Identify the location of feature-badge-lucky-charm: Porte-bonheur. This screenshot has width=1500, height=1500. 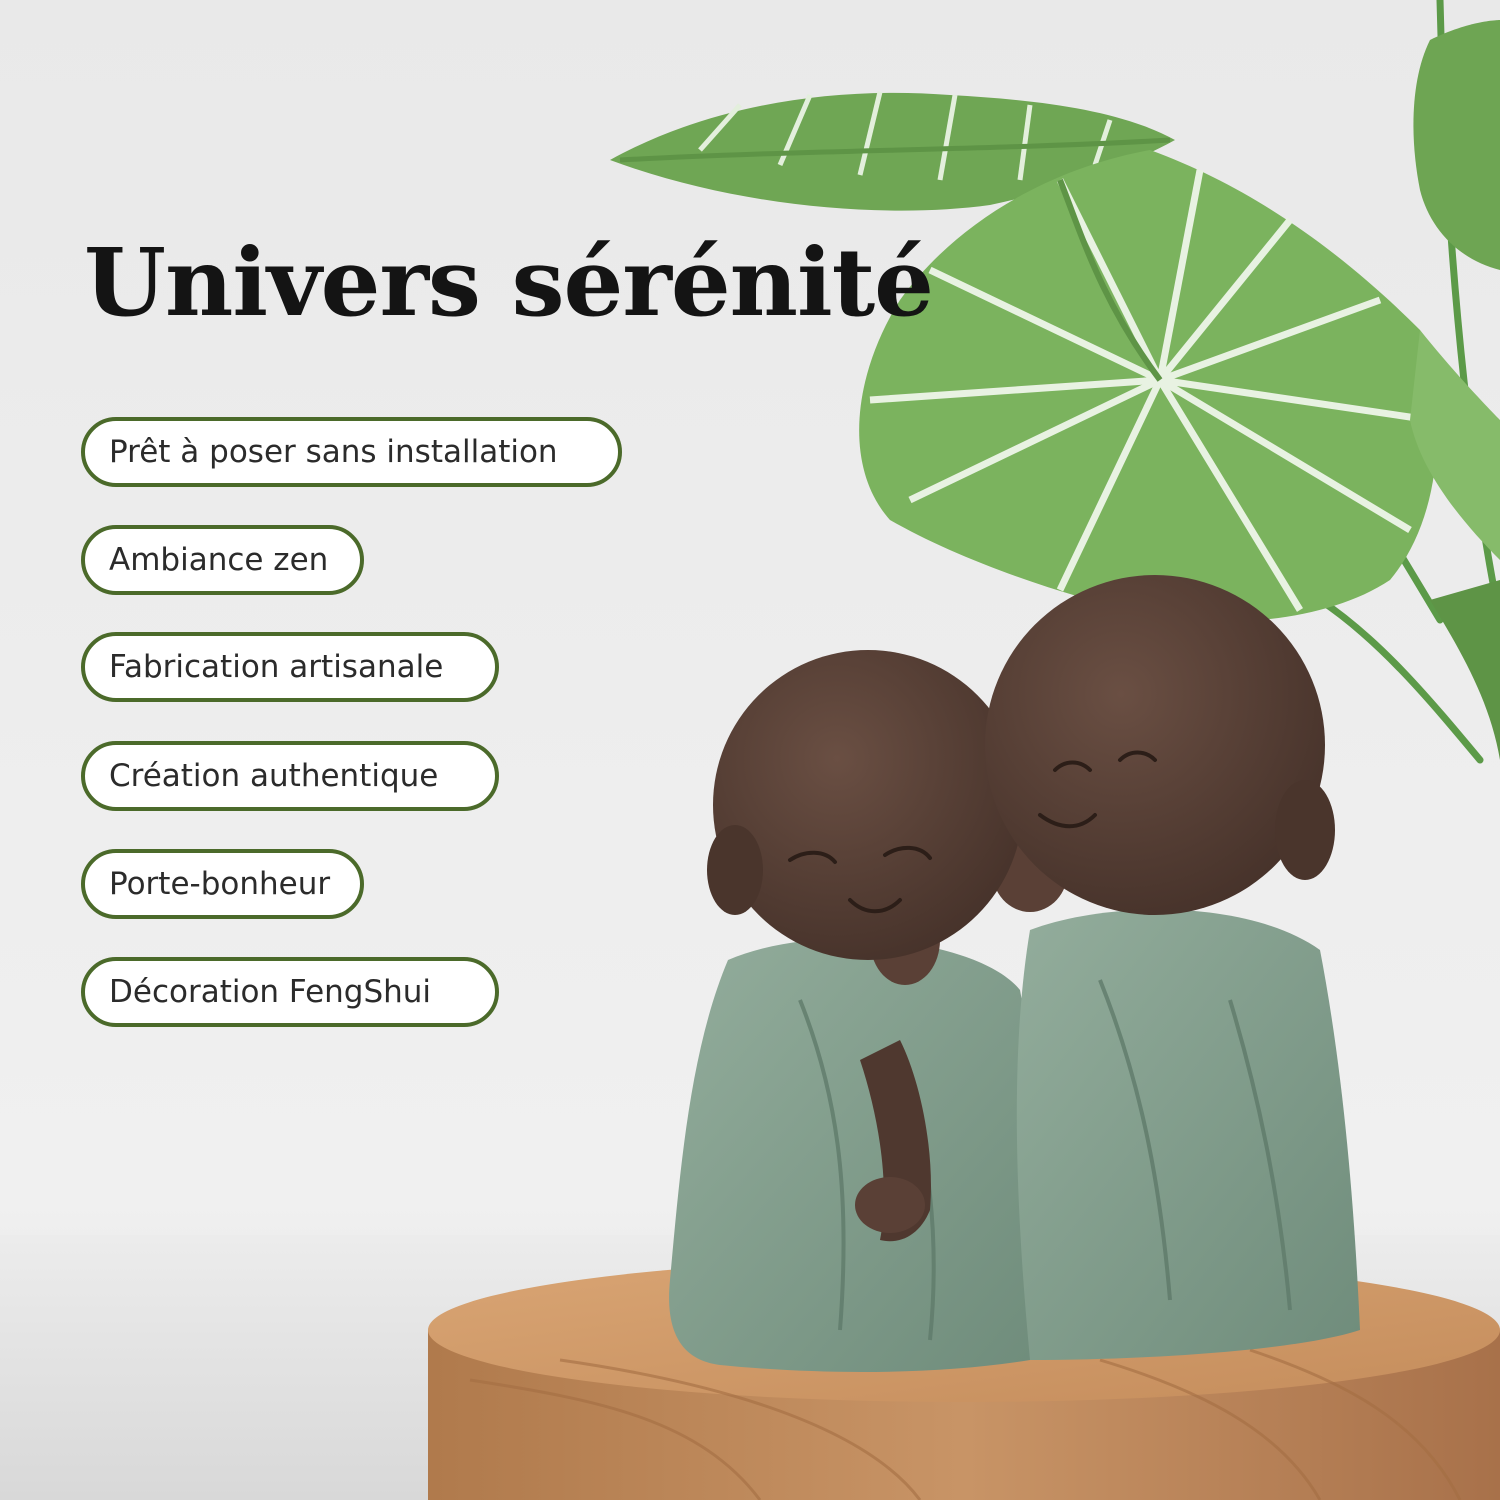
(222, 884).